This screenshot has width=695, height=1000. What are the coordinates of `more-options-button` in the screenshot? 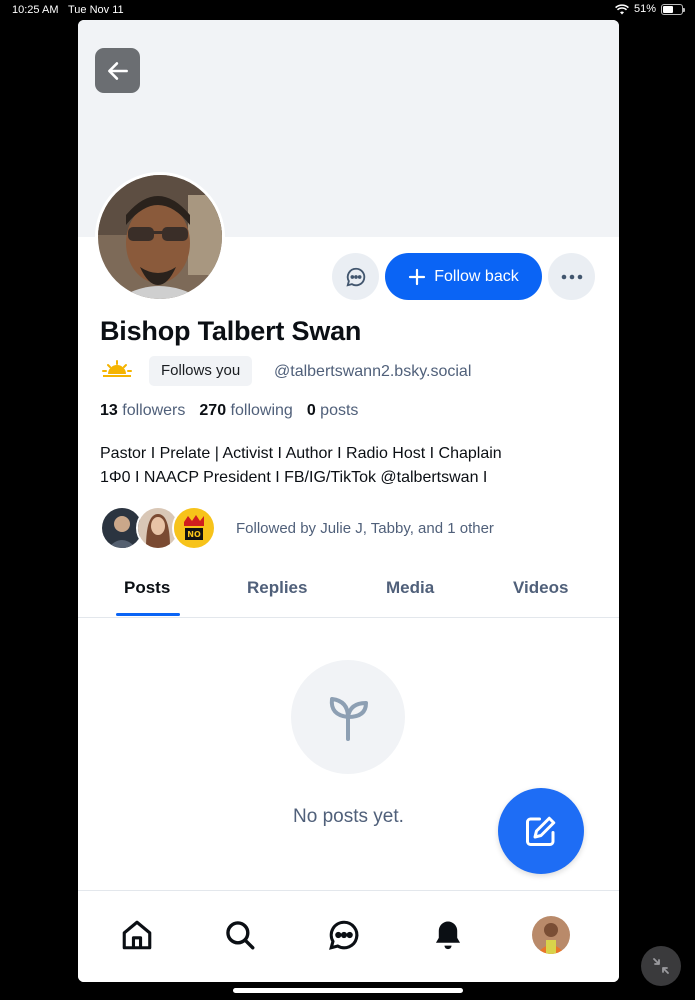 It's located at (571, 276).